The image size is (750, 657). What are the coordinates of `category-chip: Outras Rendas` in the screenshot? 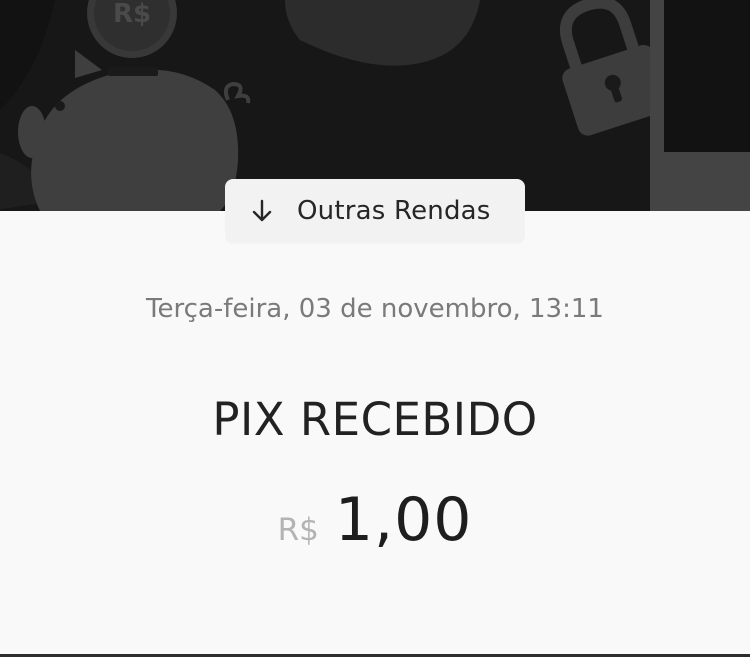 It's located at (375, 211).